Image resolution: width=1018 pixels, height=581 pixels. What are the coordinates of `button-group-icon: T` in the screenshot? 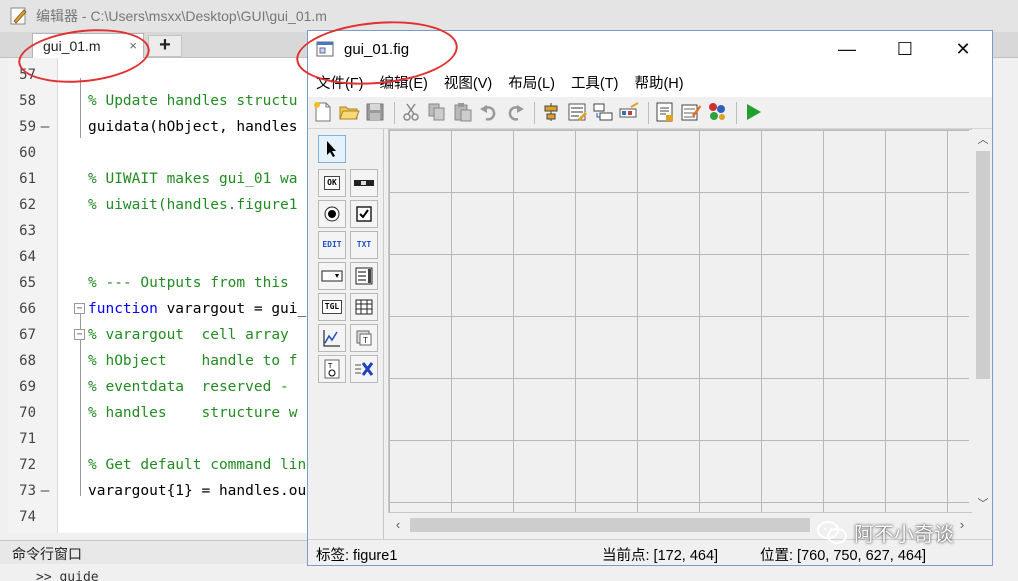 It's located at (332, 369).